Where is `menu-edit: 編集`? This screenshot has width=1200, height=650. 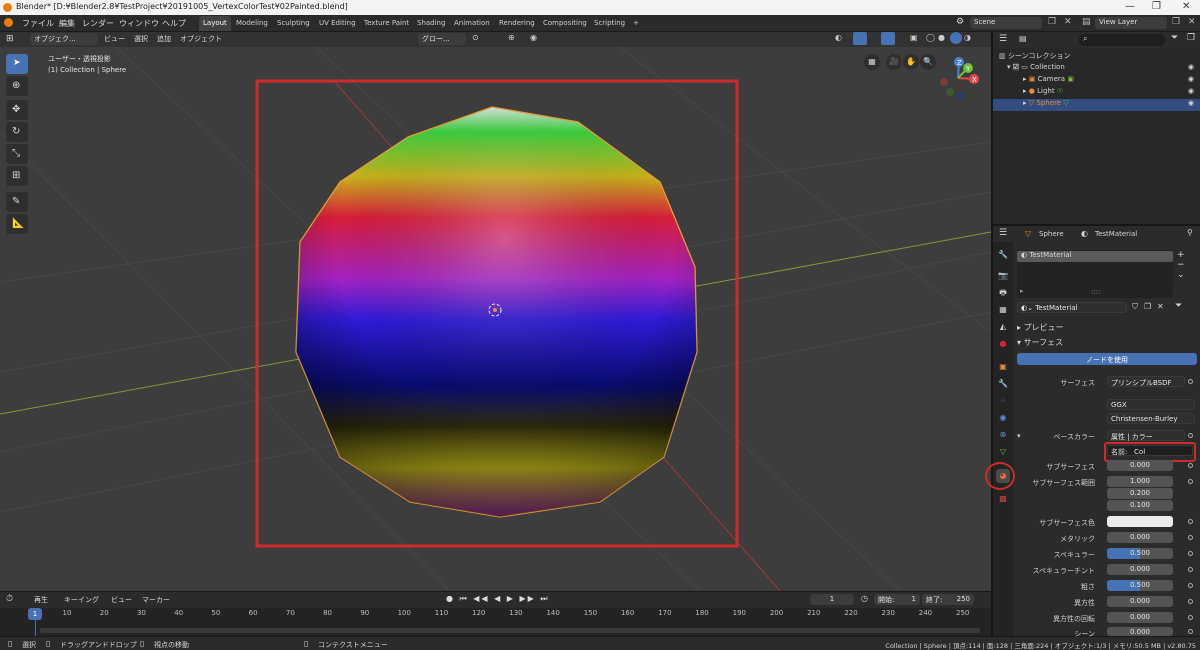
menu-edit: 編集 is located at coordinates (67, 23).